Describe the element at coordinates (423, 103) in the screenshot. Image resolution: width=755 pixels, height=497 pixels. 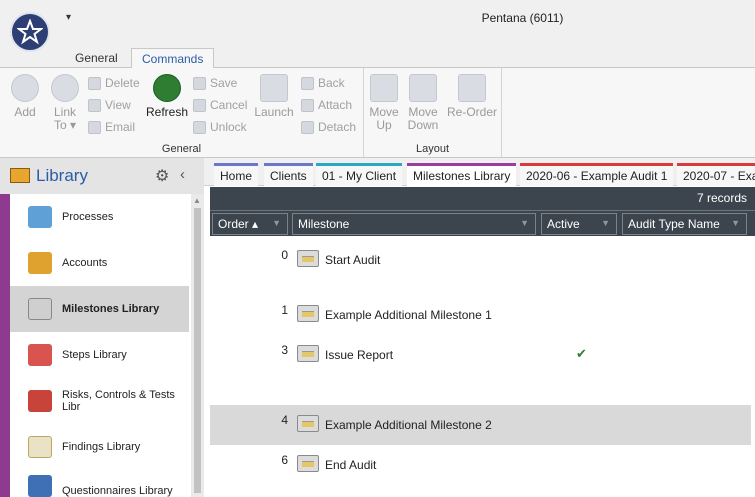
I see `move-down-button: Move Down` at that location.